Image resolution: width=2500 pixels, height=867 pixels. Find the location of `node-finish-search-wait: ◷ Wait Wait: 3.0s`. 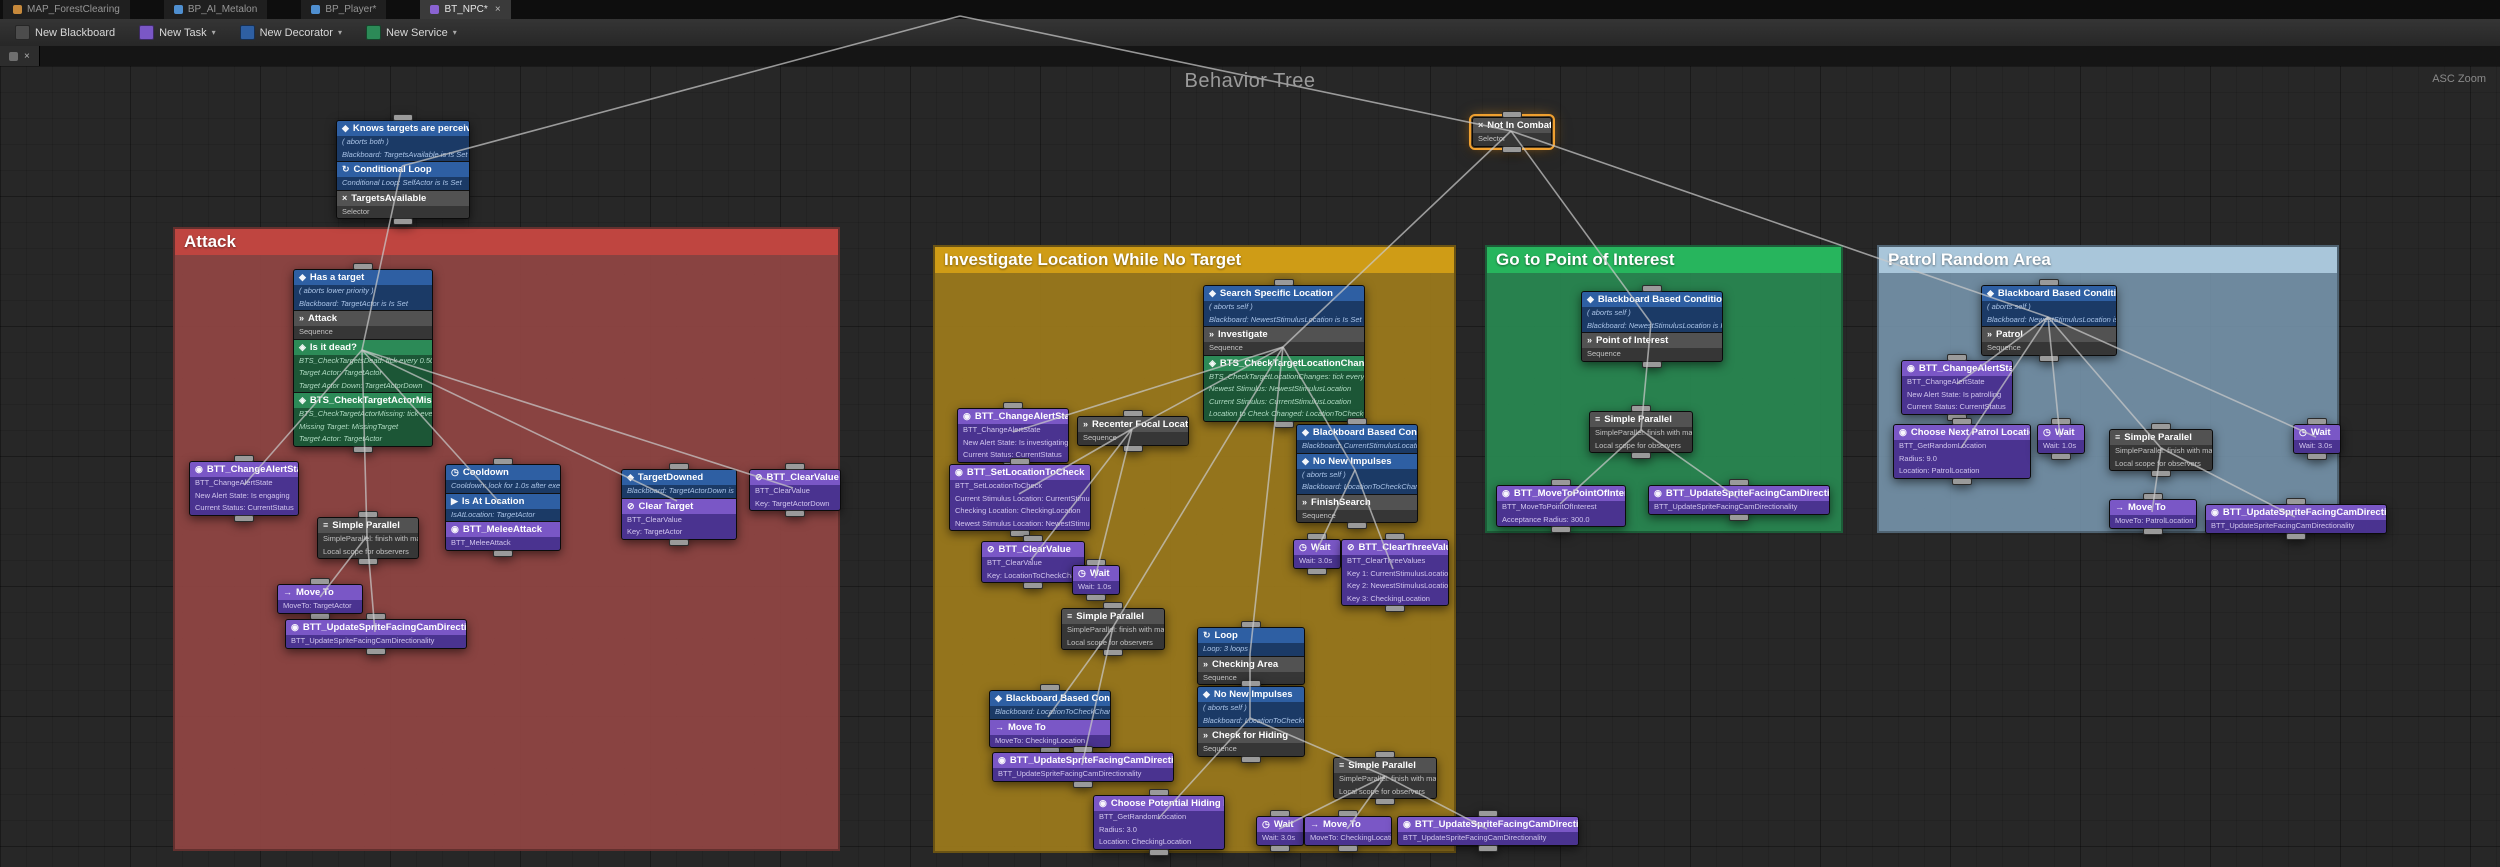

node-finish-search-wait: ◷ Wait Wait: 3.0s is located at coordinates (1317, 554).